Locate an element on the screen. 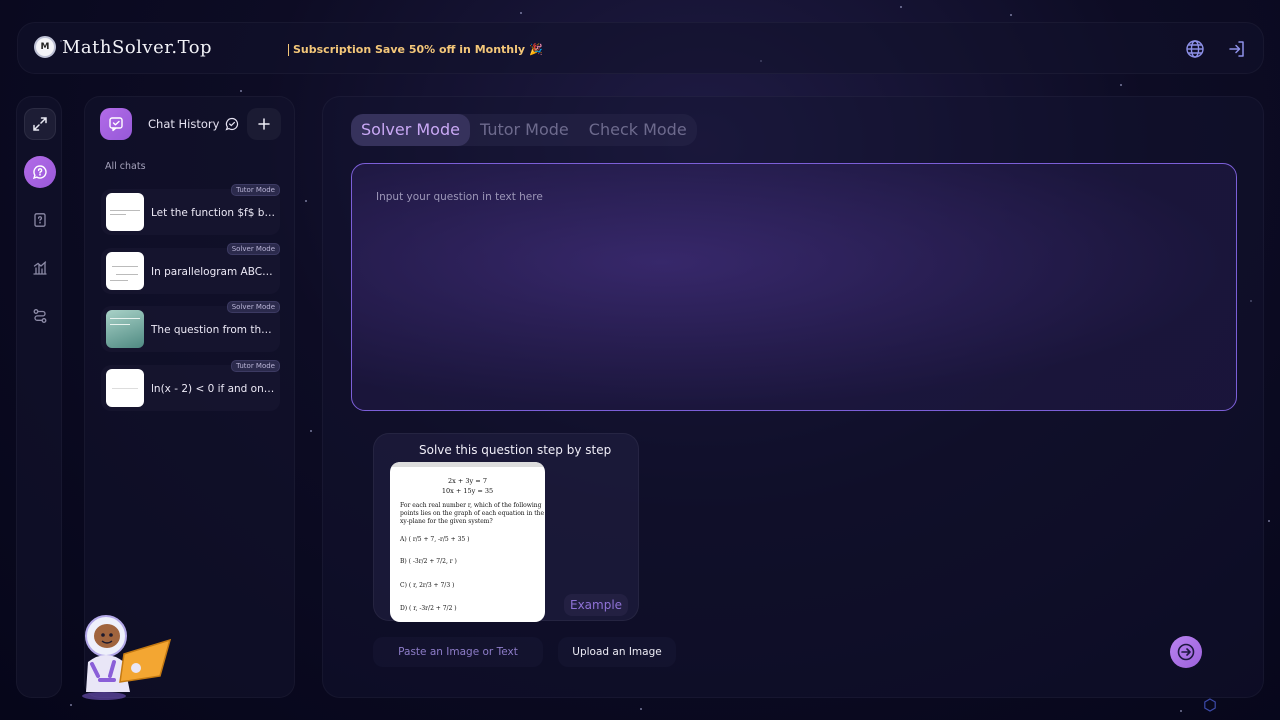 Image resolution: width=1280 pixels, height=720 pixels. left-rail is located at coordinates (39, 397).